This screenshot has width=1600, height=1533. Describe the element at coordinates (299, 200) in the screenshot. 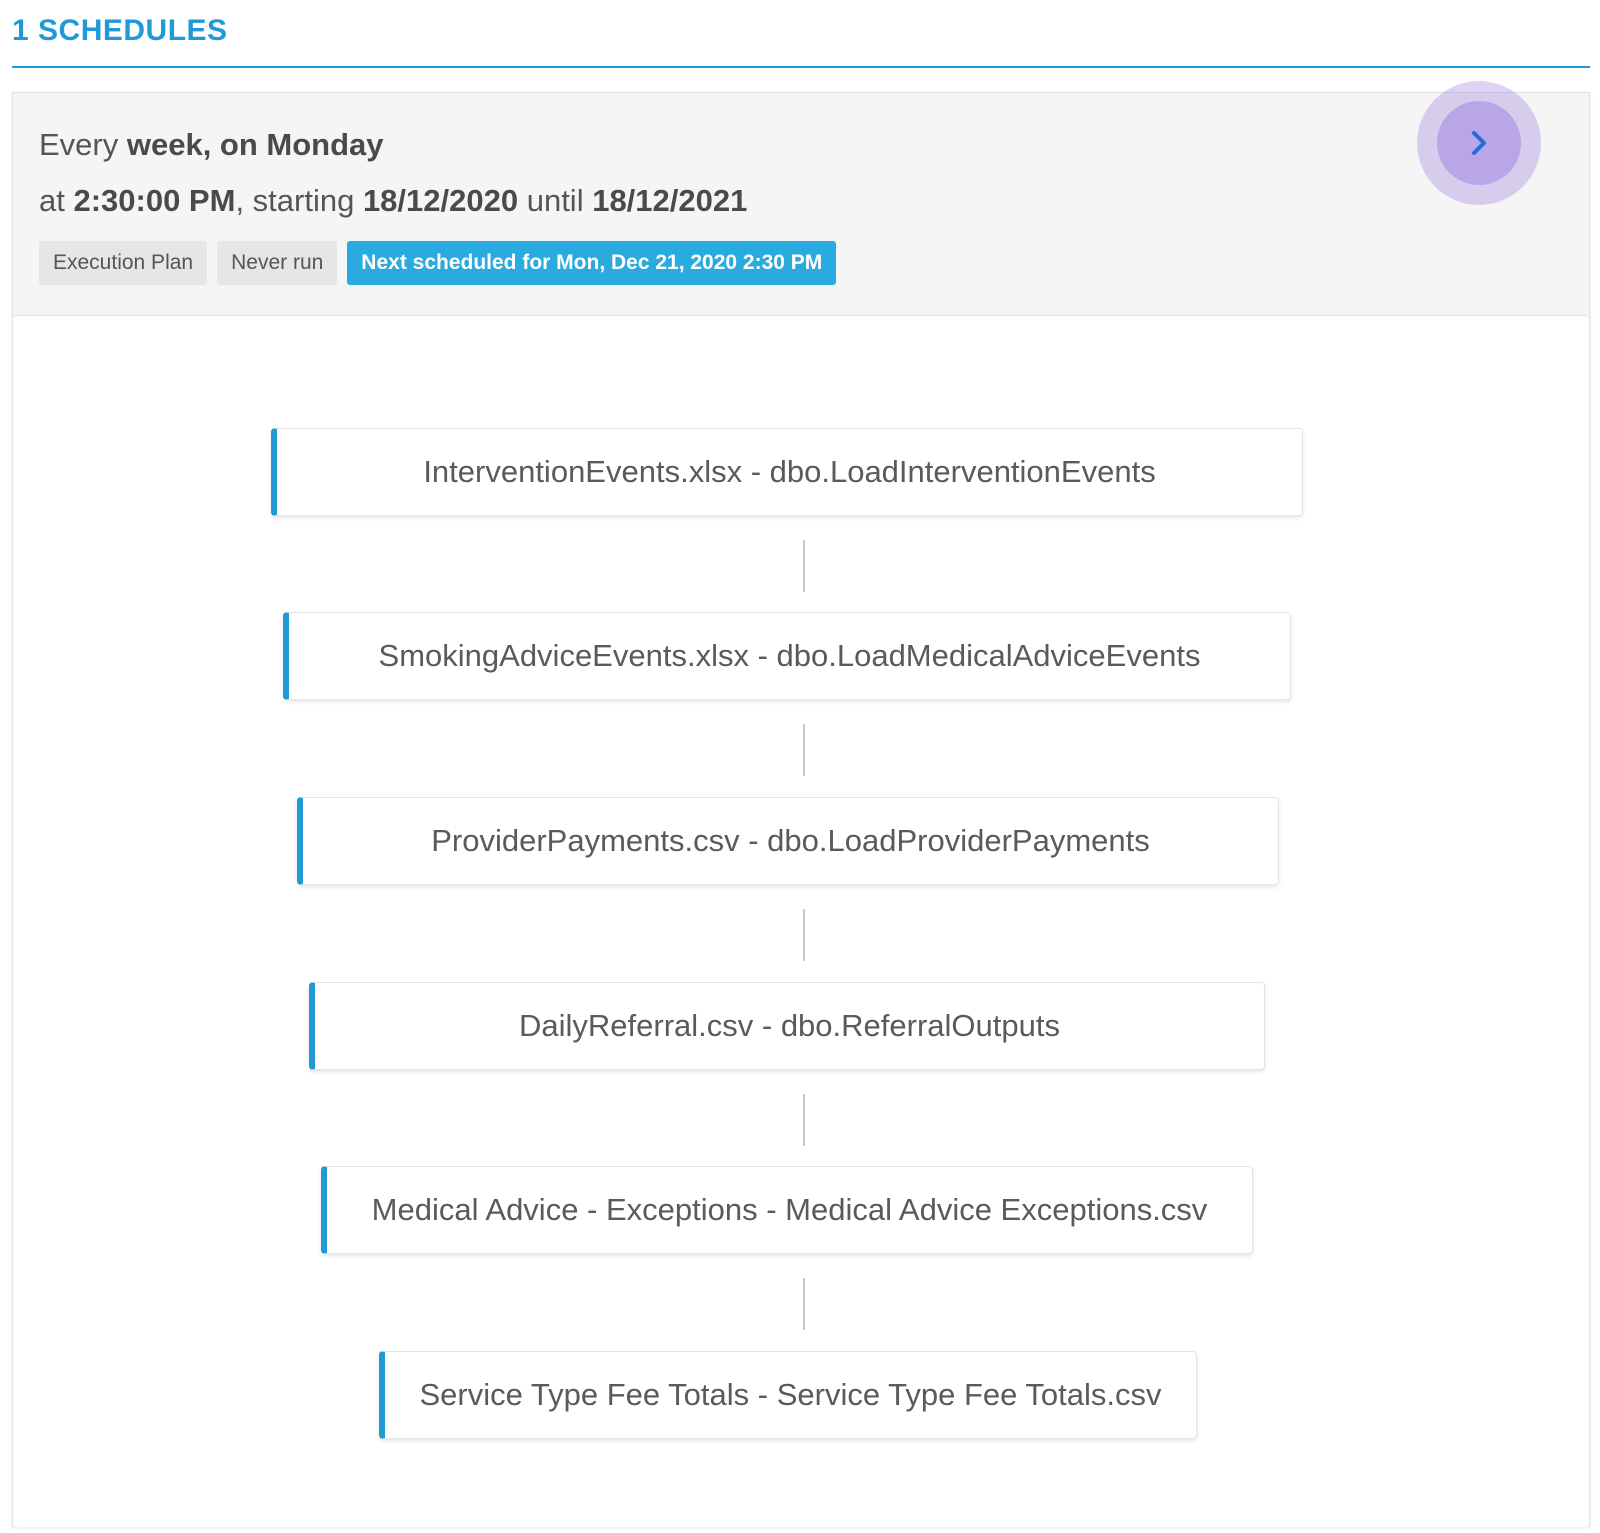

I see `starting-label: , starting` at that location.